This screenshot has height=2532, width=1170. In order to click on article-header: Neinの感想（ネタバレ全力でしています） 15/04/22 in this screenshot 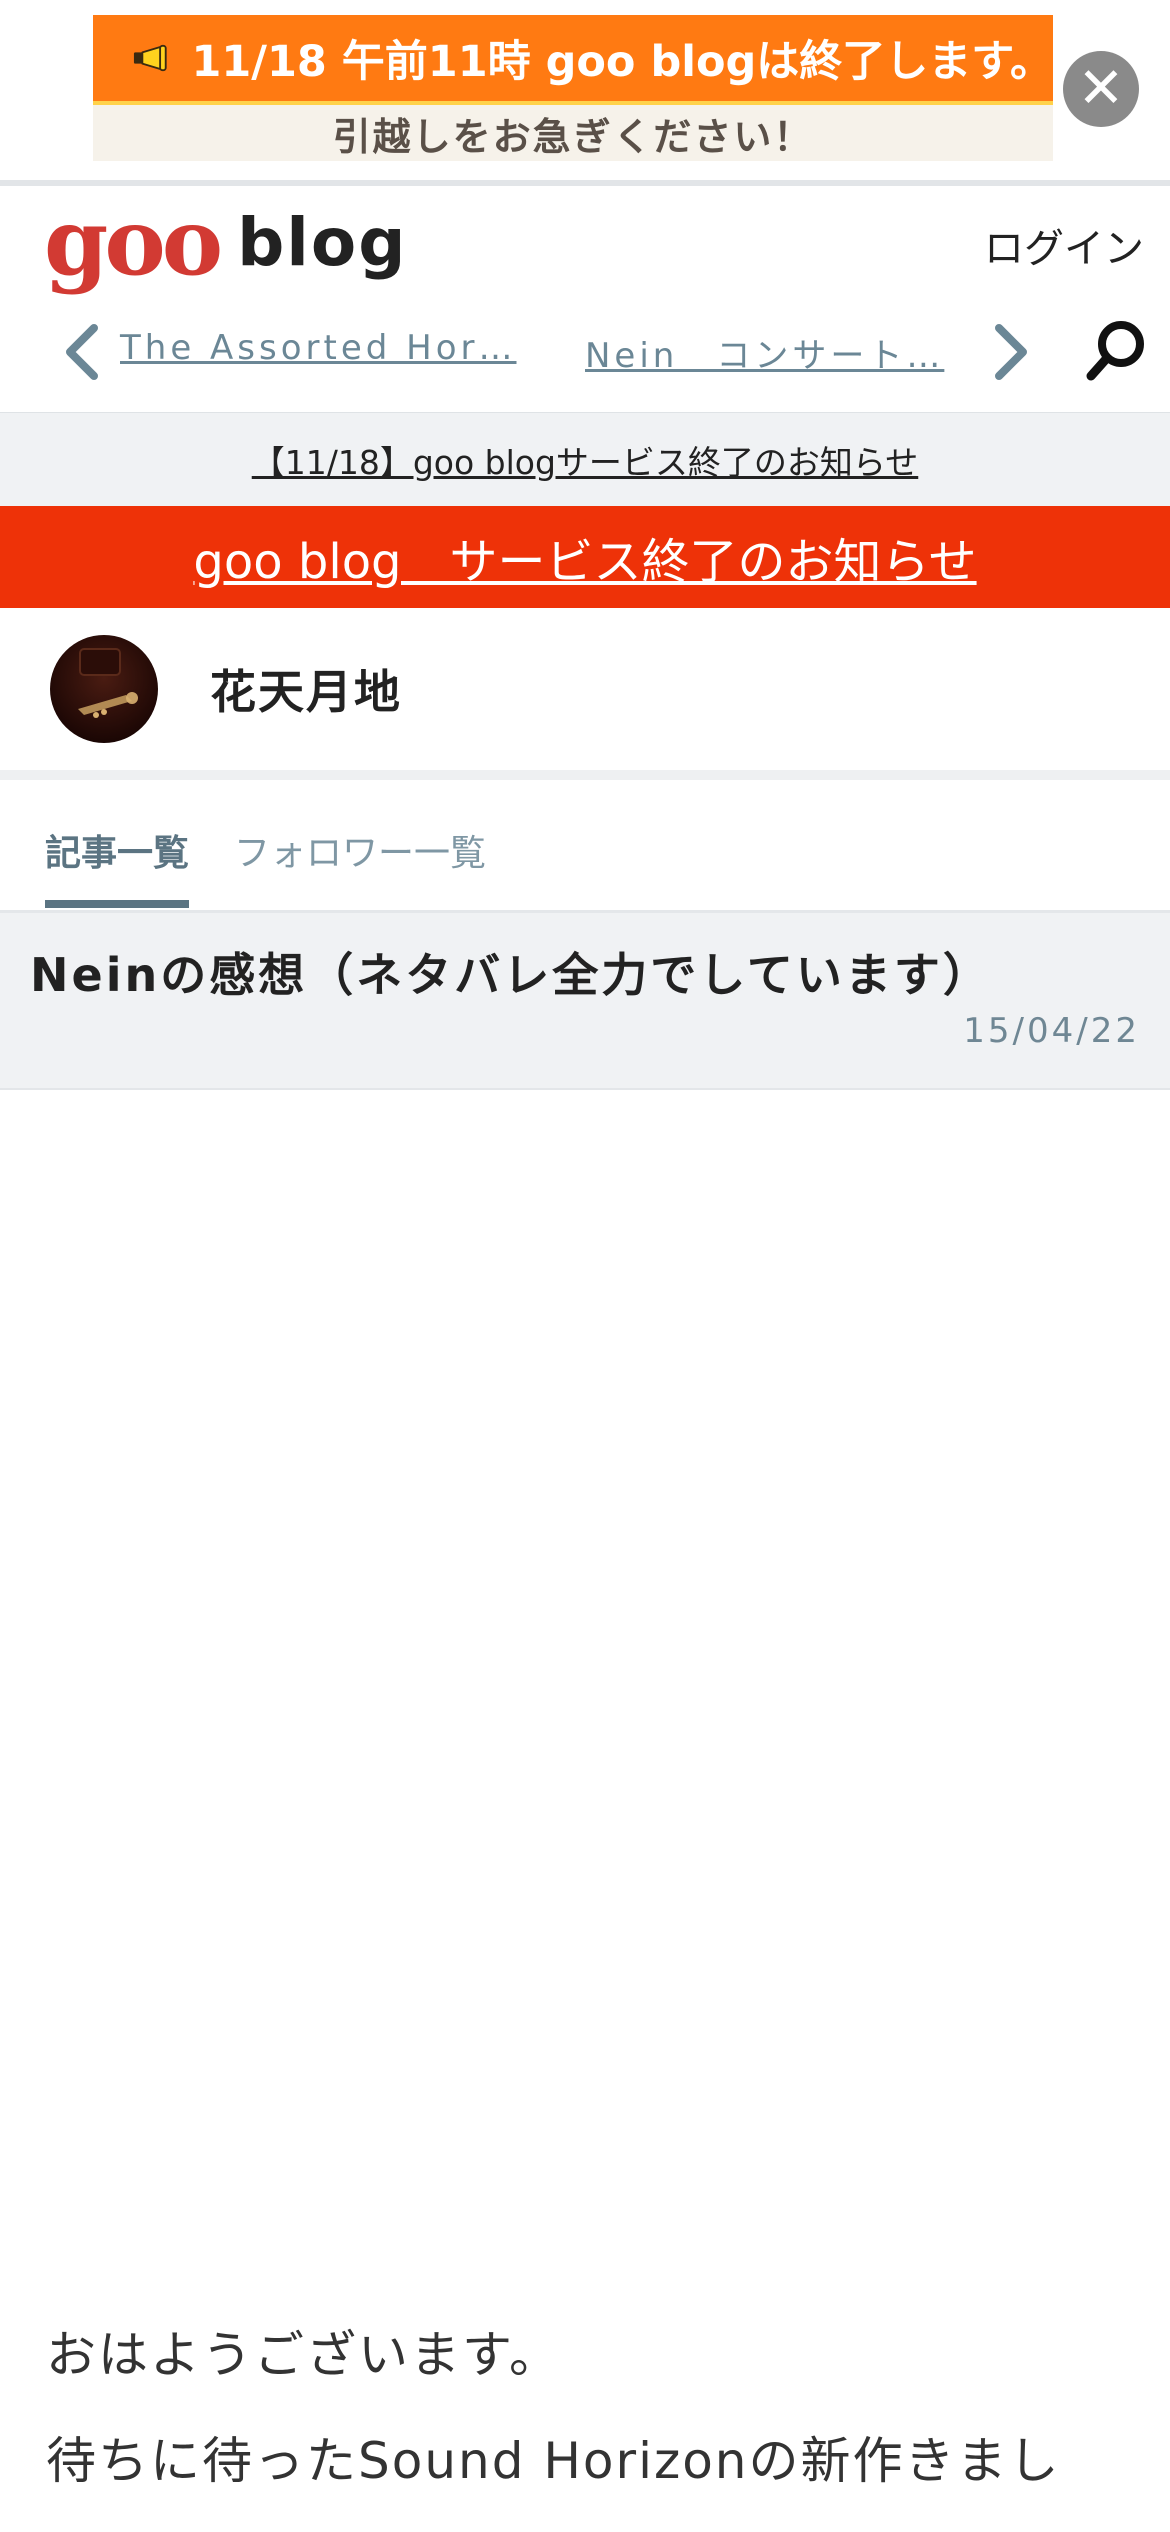, I will do `click(585, 1001)`.